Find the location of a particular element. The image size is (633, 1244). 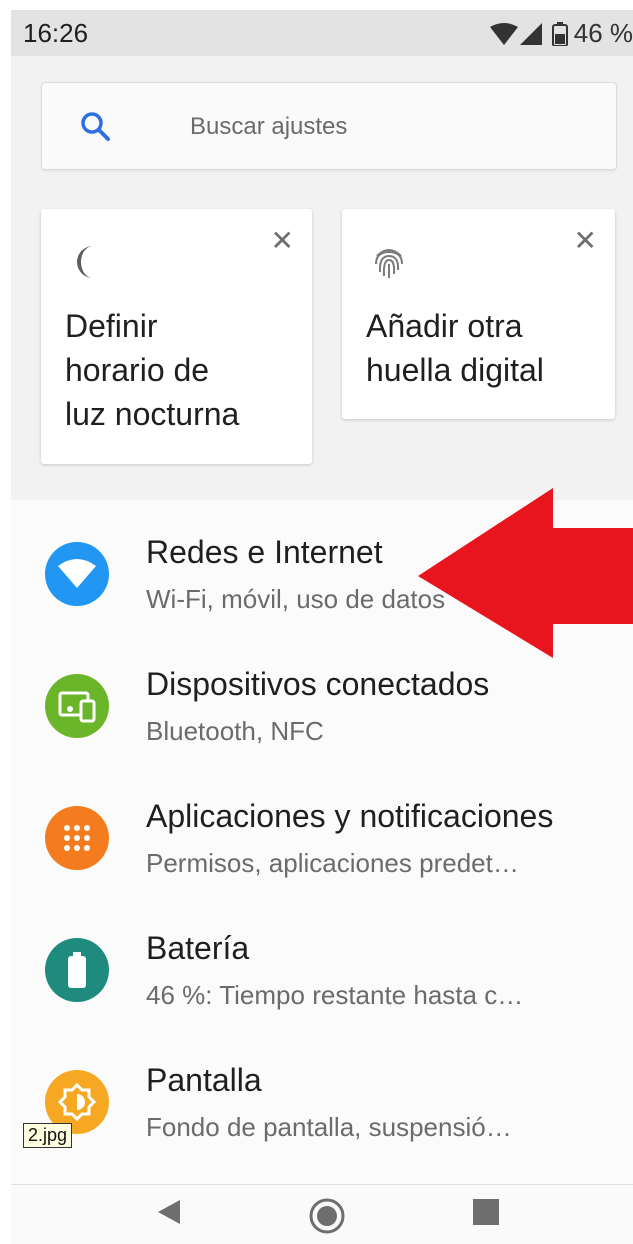

red-arrow-annotation is located at coordinates (525, 573).